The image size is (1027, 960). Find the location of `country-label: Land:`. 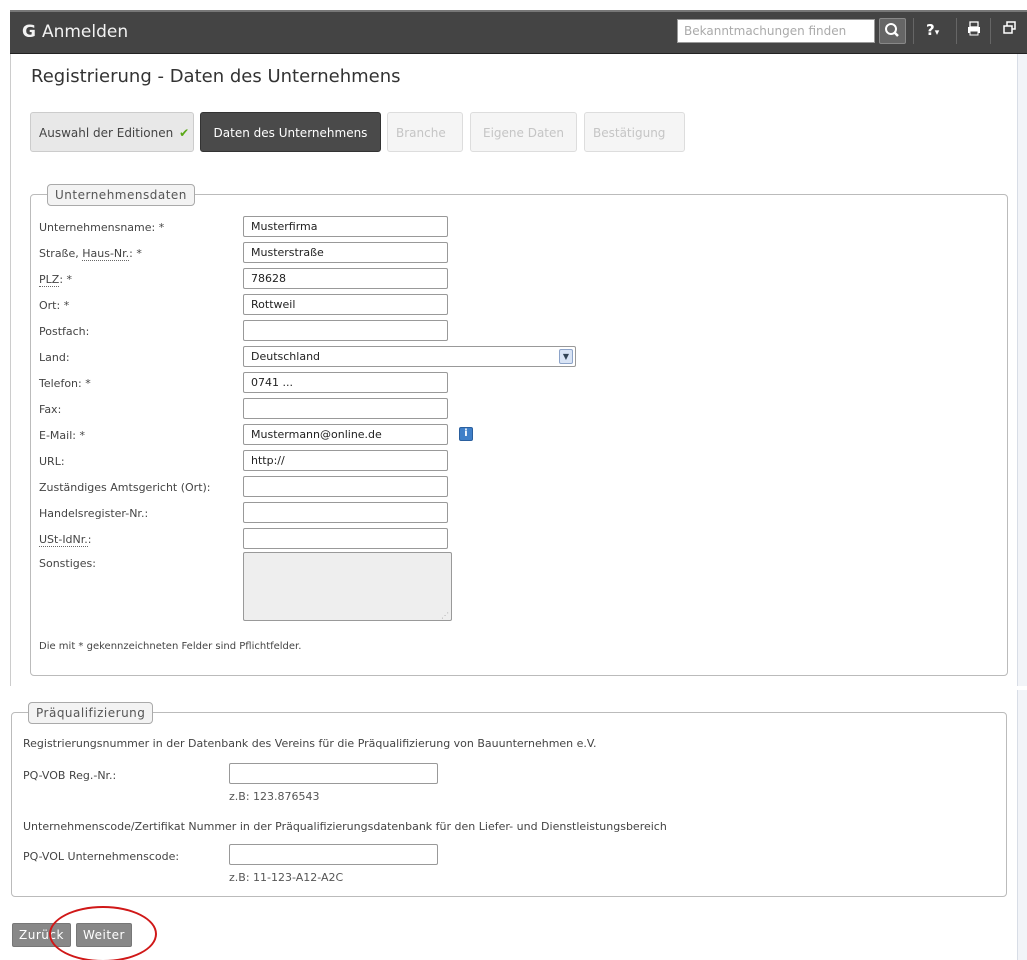

country-label: Land: is located at coordinates (54, 357).